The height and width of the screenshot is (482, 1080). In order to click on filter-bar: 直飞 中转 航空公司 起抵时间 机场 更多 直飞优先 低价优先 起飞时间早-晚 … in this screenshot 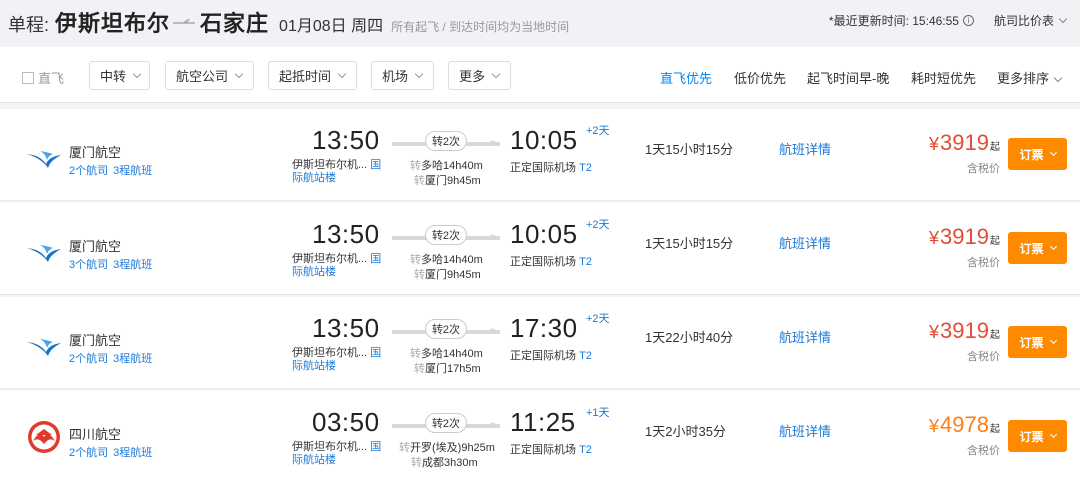, I will do `click(540, 75)`.